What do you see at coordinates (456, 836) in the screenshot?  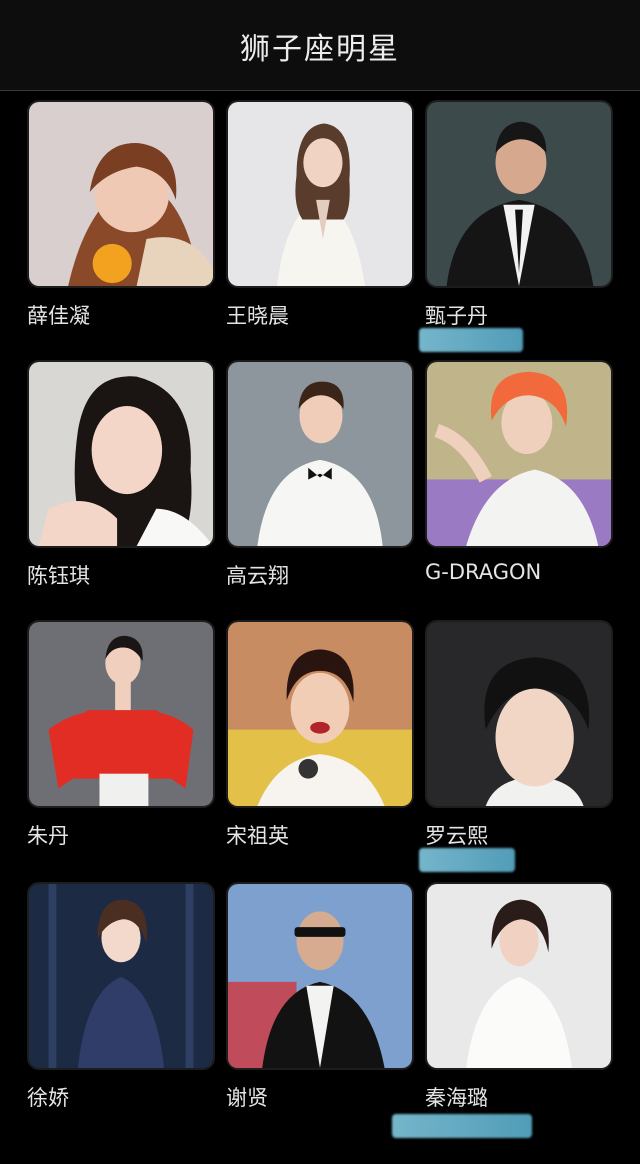 I see `star-name: 罗云熙` at bounding box center [456, 836].